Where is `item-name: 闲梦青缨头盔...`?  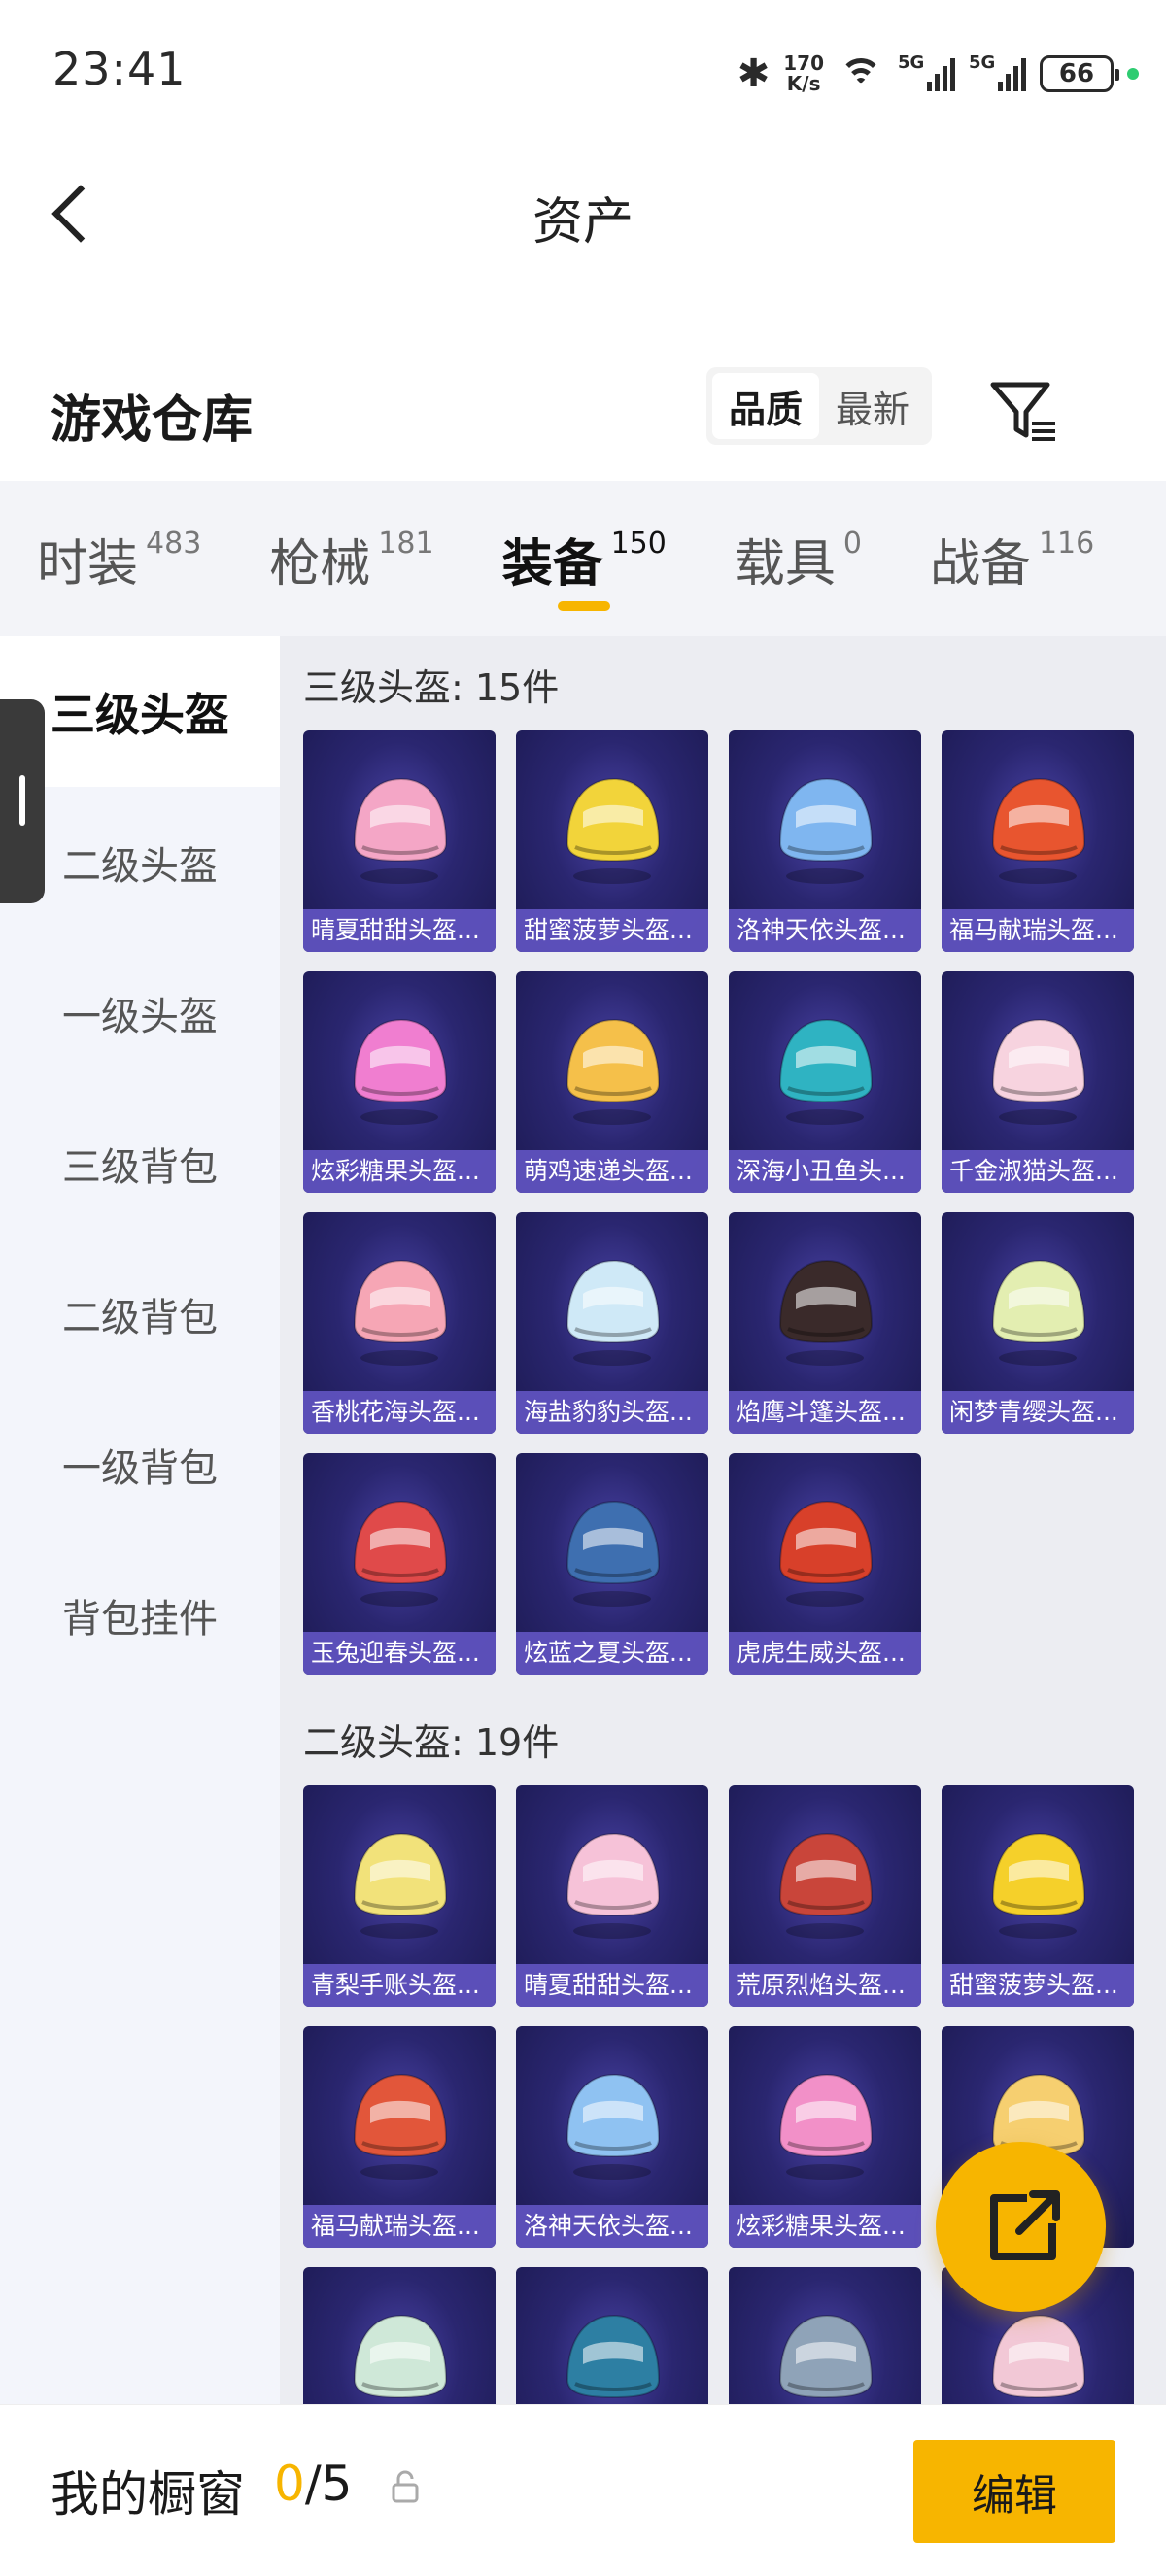
item-name: 闲梦青缨头盔... is located at coordinates (1038, 1412).